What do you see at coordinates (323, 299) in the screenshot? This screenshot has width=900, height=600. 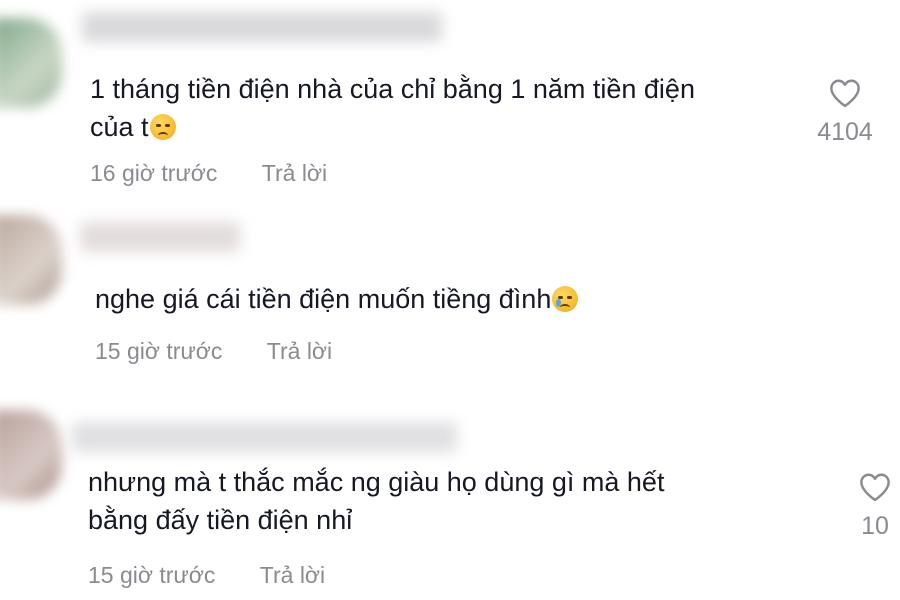 I see `comment-text-line: nghe giá cái tiền điện muốn tiềng đình` at bounding box center [323, 299].